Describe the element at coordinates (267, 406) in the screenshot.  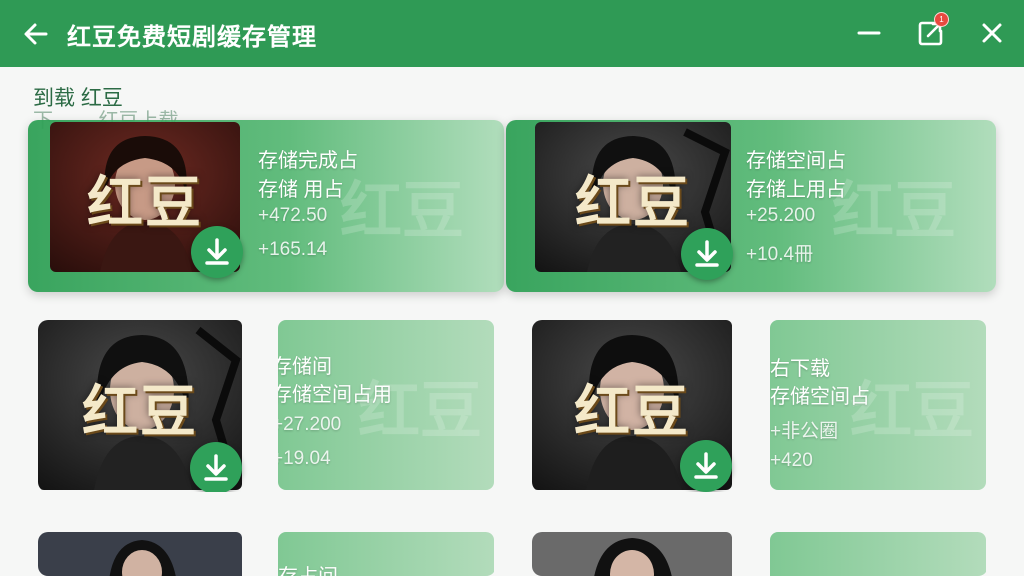
I see `drama-card: 红豆 红豆 存储间 存储空间占用 +27.200 +19.04` at that location.